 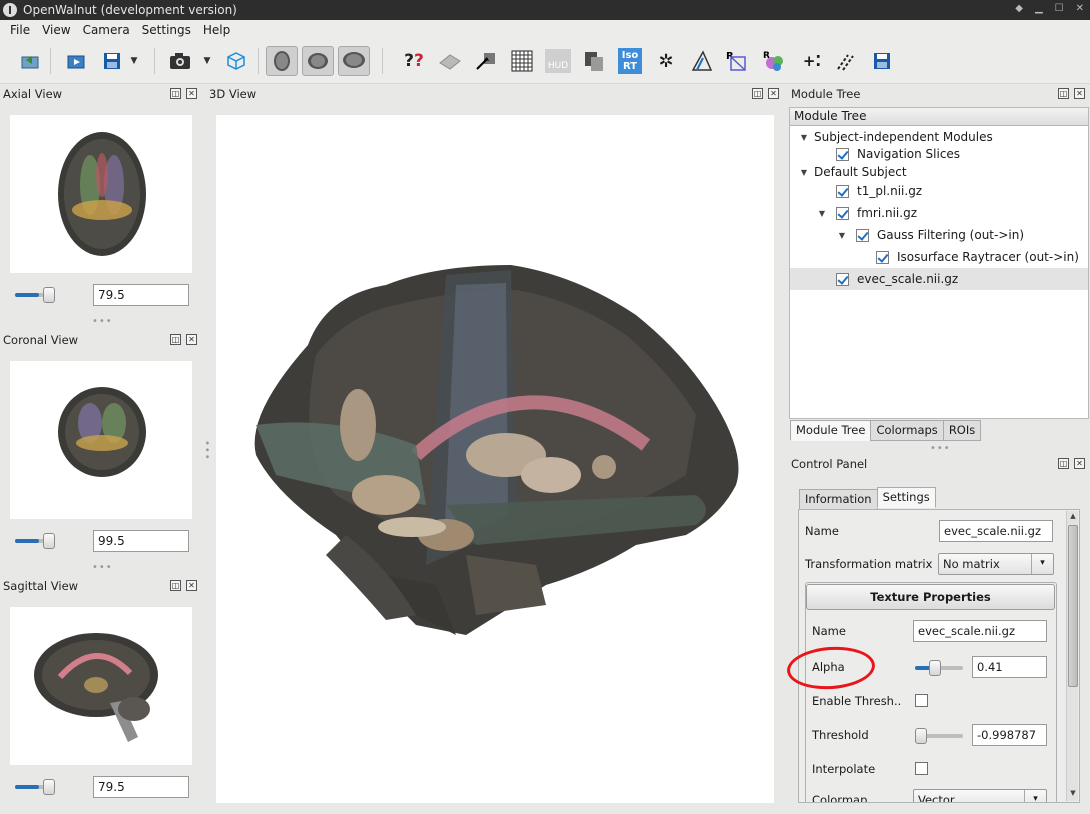 What do you see at coordinates (1019, 8) in the screenshot?
I see `window-menu-icon: ◆` at bounding box center [1019, 8].